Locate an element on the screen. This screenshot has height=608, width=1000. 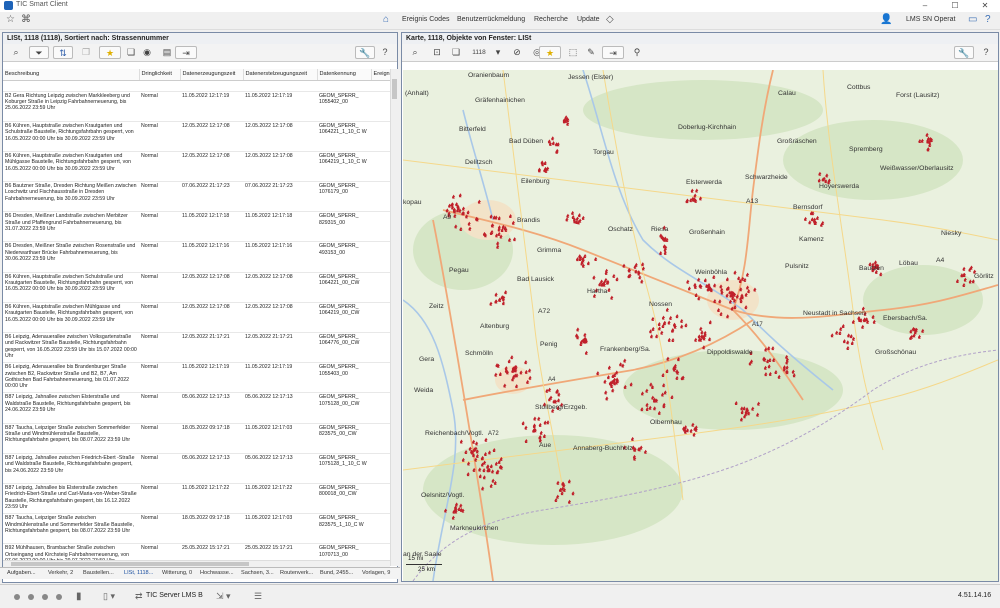
eye-icon: ◉ is located at coordinates (147, 52).